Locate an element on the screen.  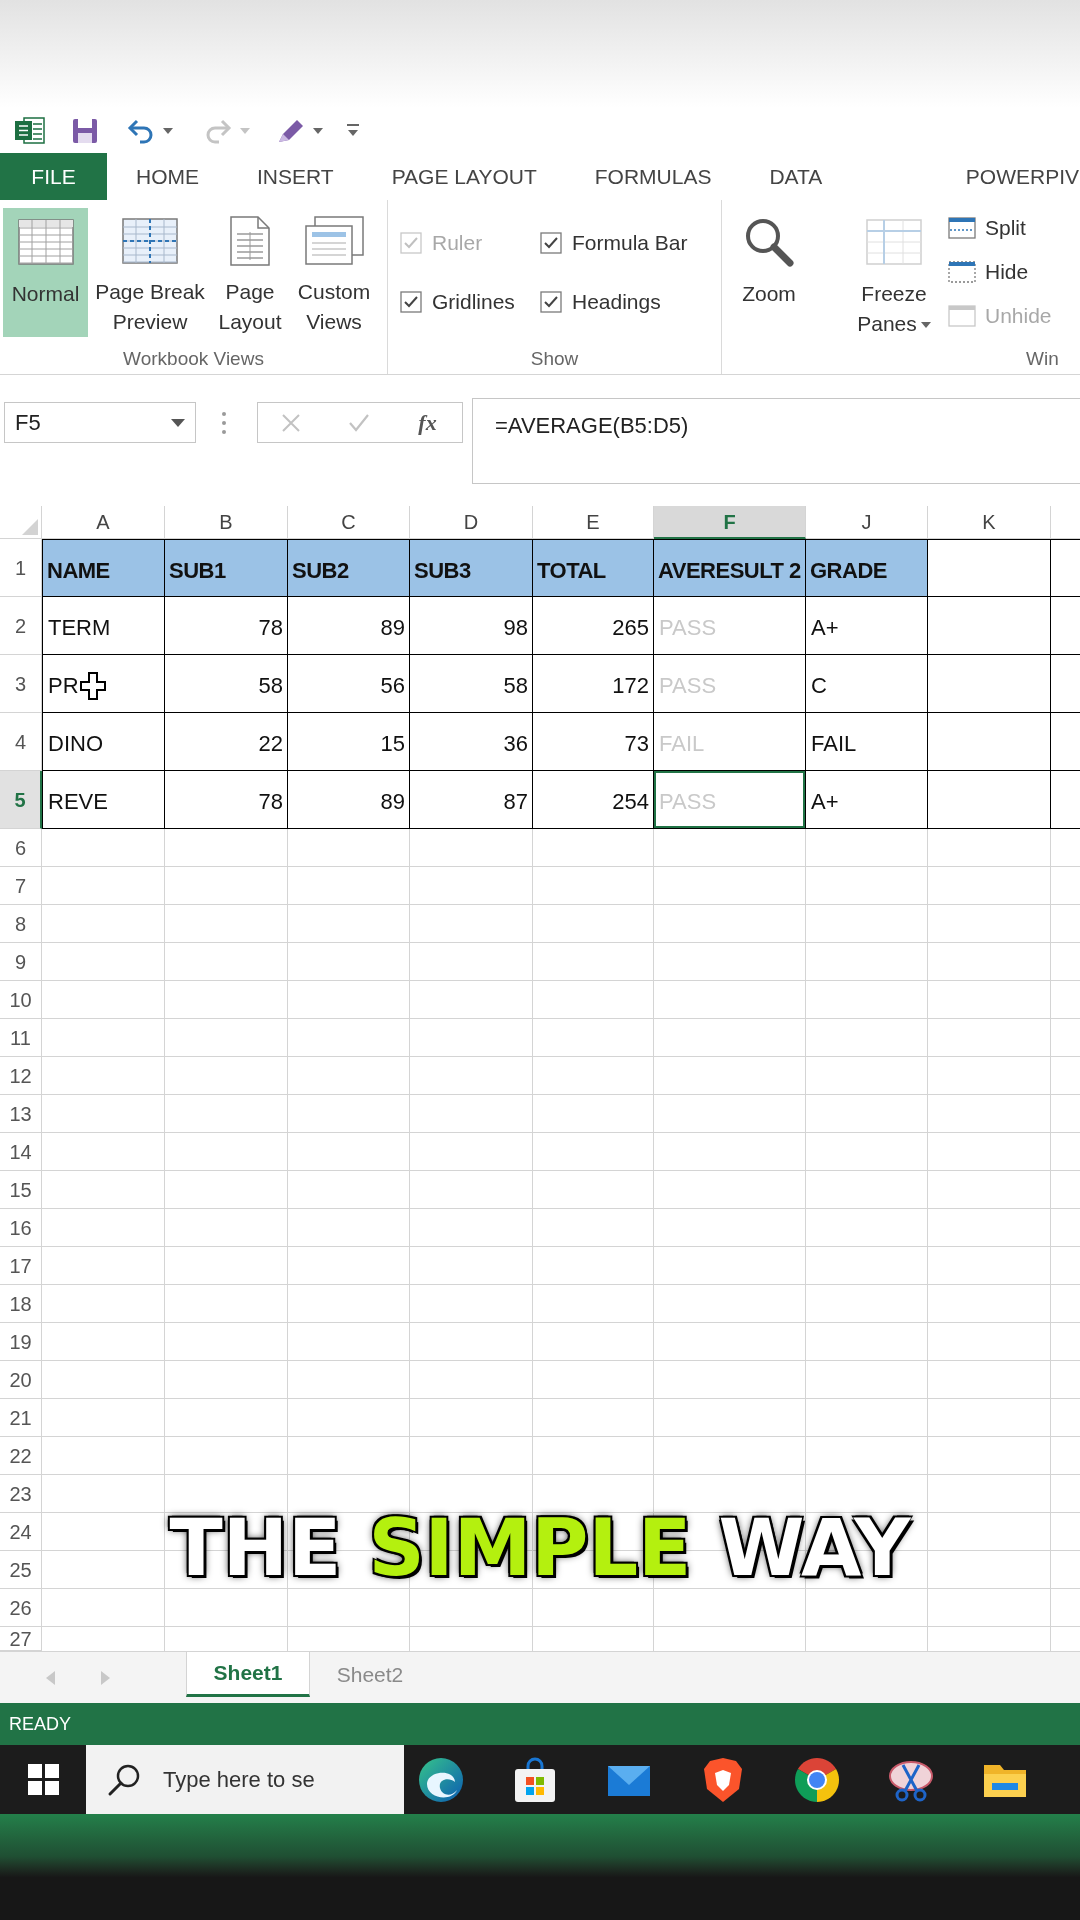
zoom-button: Zoom is located at coordinates (769, 254).